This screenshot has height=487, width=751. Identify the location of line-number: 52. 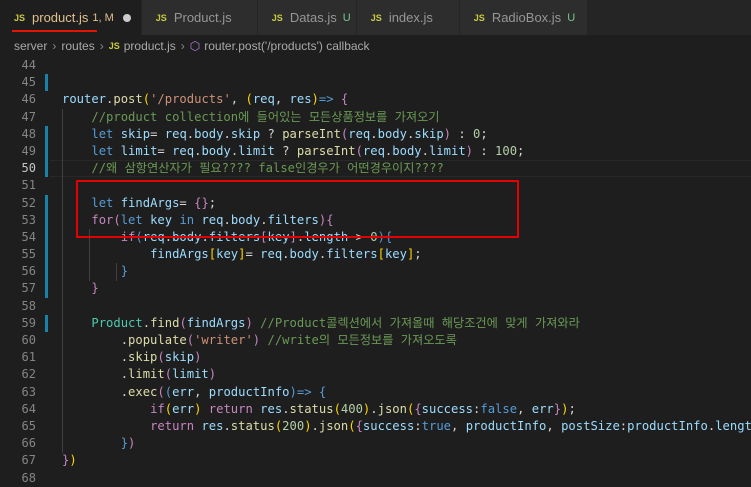
(28, 202).